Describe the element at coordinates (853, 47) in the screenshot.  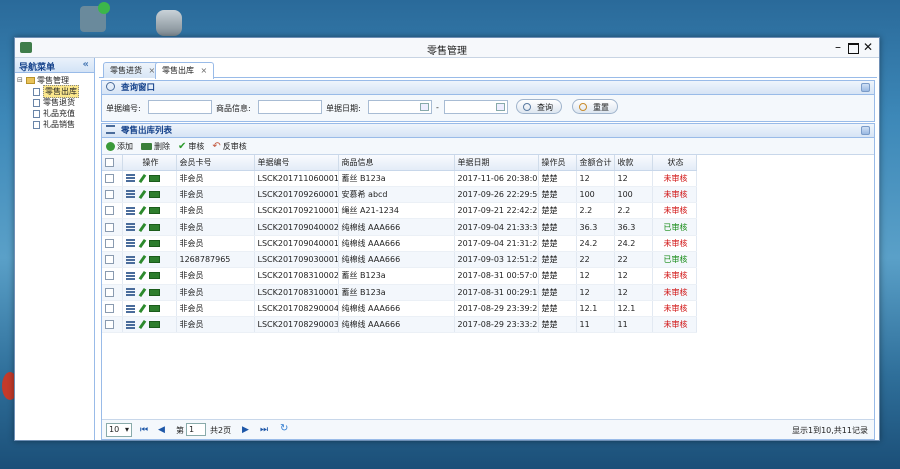
I see `maximize-button` at that location.